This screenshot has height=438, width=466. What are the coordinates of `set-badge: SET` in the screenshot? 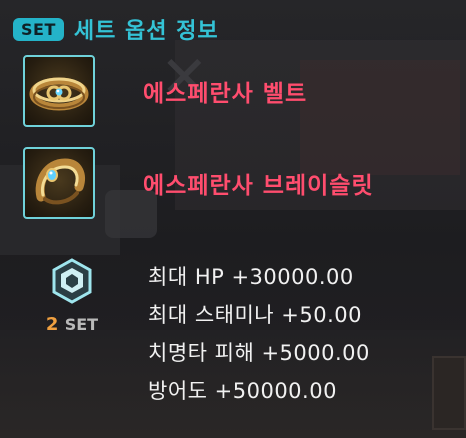 It's located at (38, 29).